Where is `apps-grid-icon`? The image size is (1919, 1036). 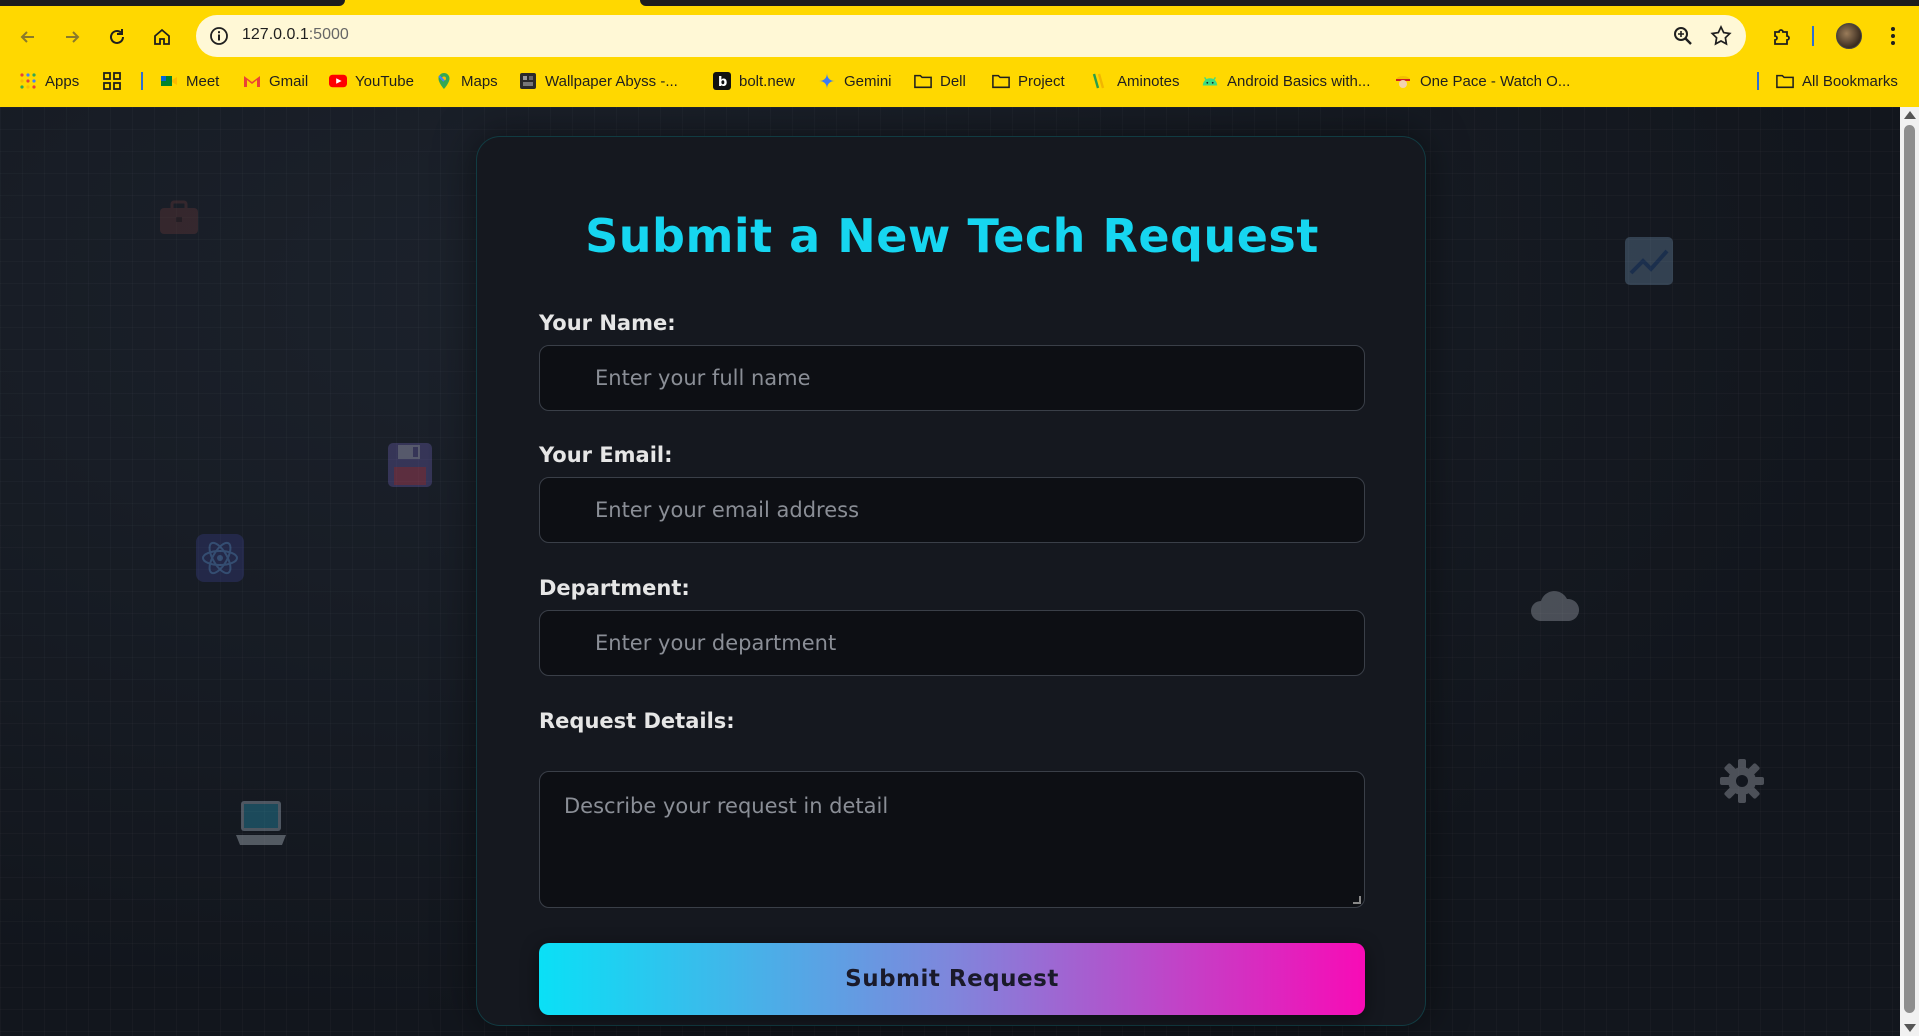 apps-grid-icon is located at coordinates (28, 81).